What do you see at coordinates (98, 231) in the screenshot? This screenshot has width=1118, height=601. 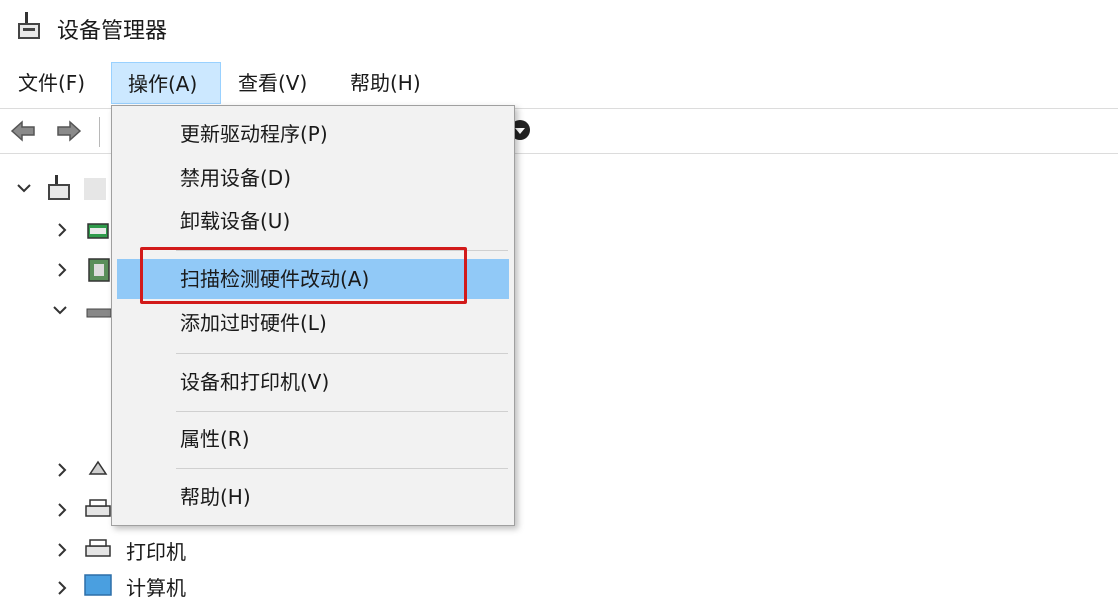 I see `battery-icon` at bounding box center [98, 231].